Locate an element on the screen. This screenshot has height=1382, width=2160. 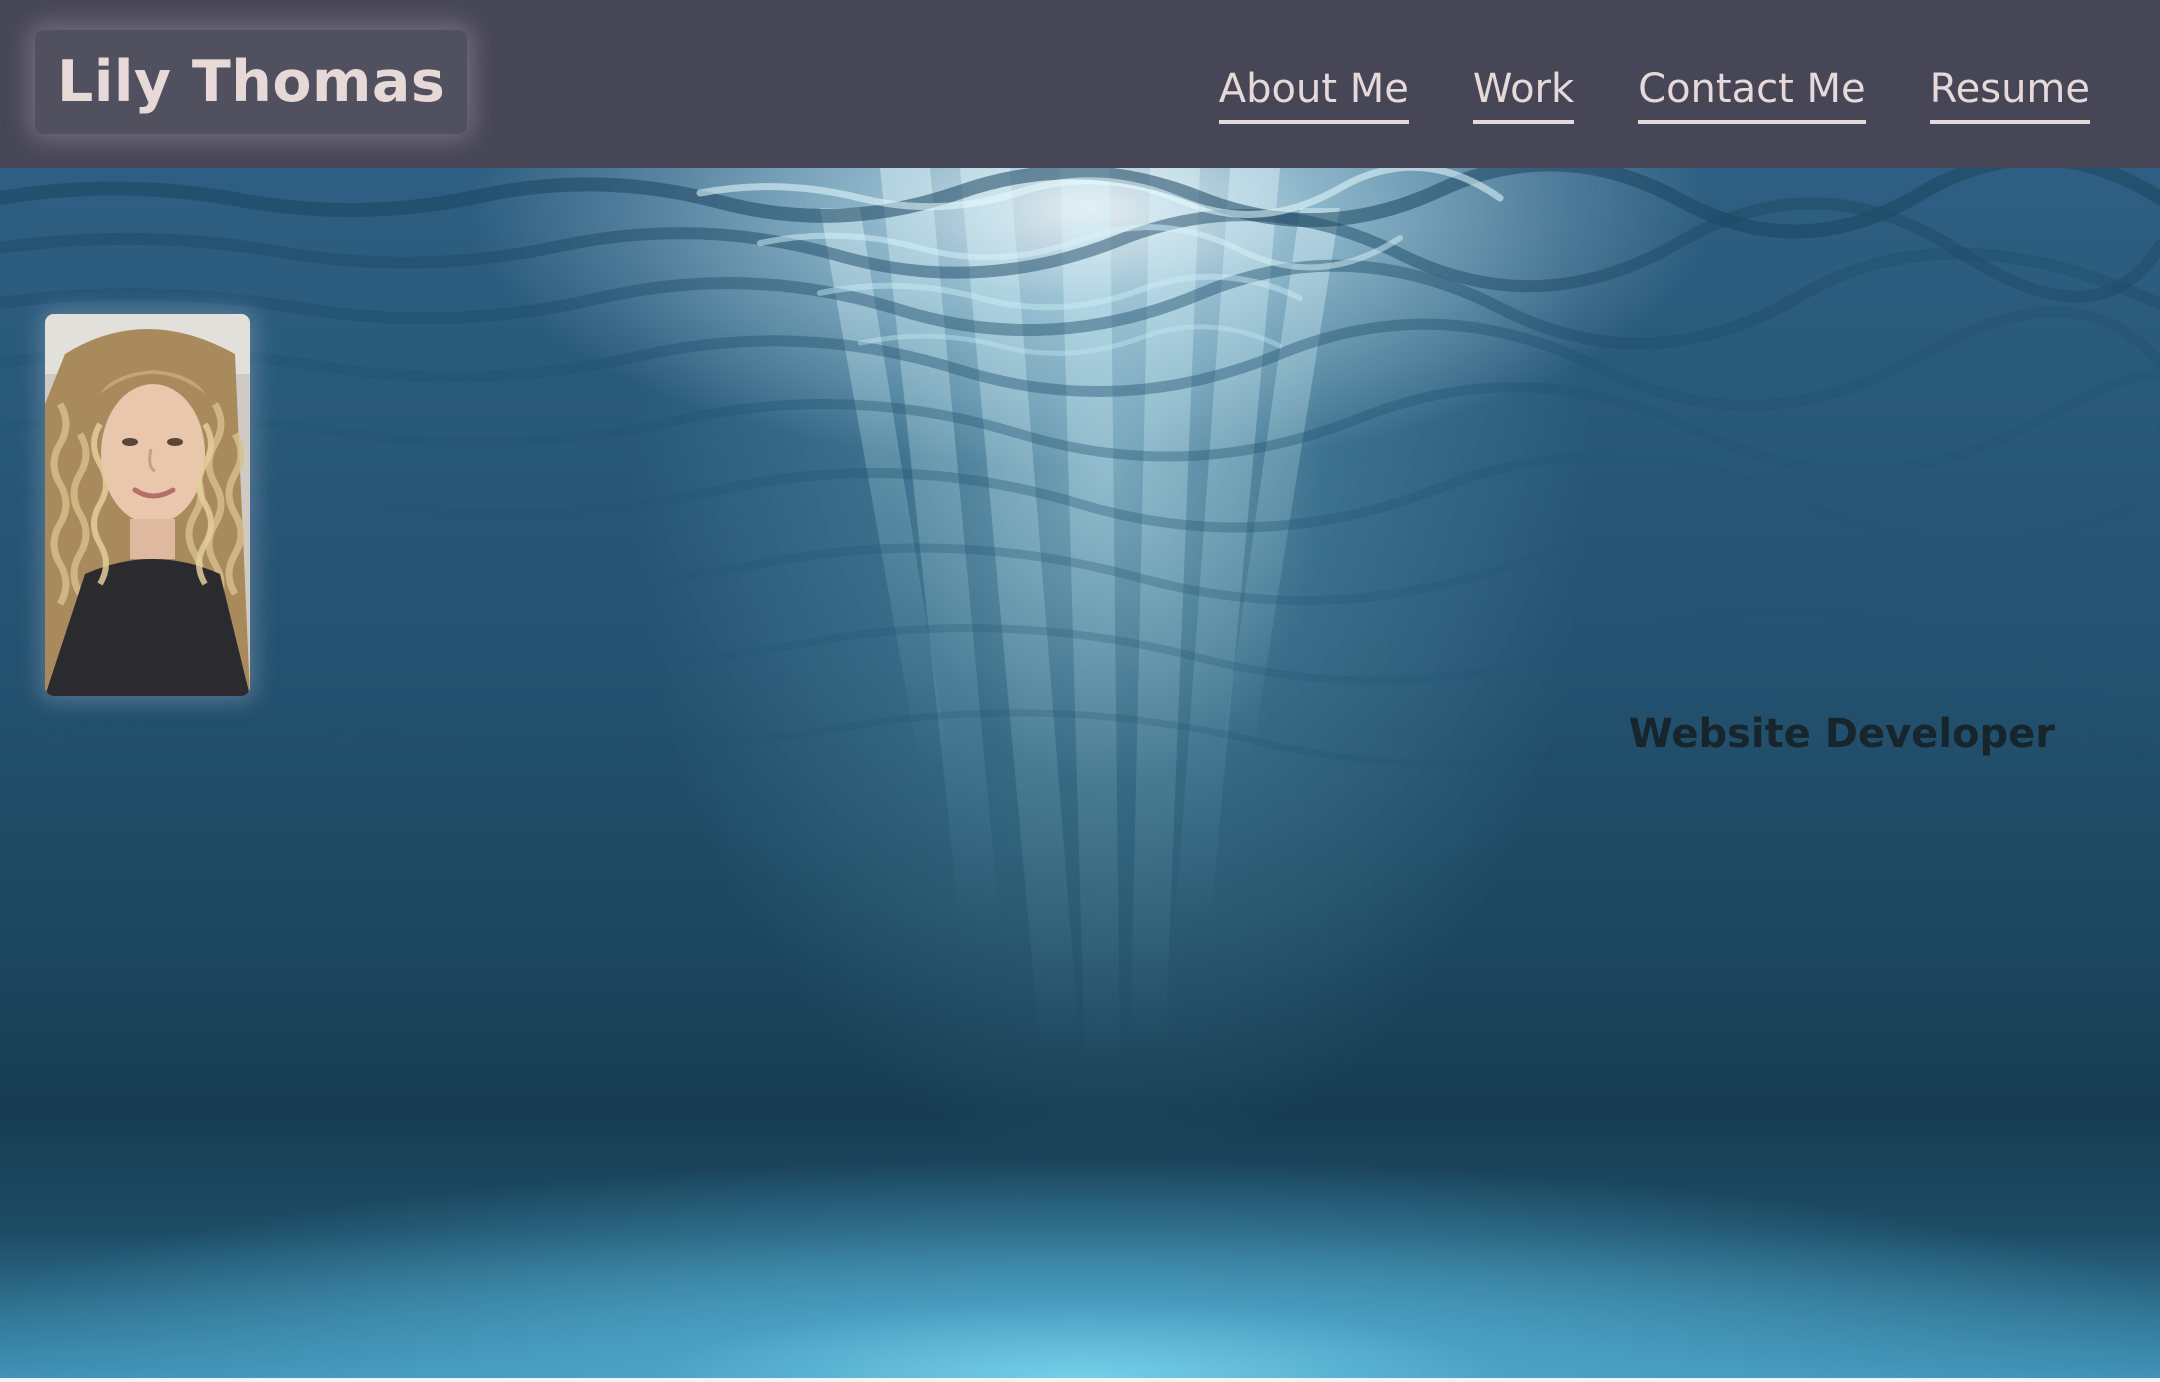
profile-photo is located at coordinates (147, 505).